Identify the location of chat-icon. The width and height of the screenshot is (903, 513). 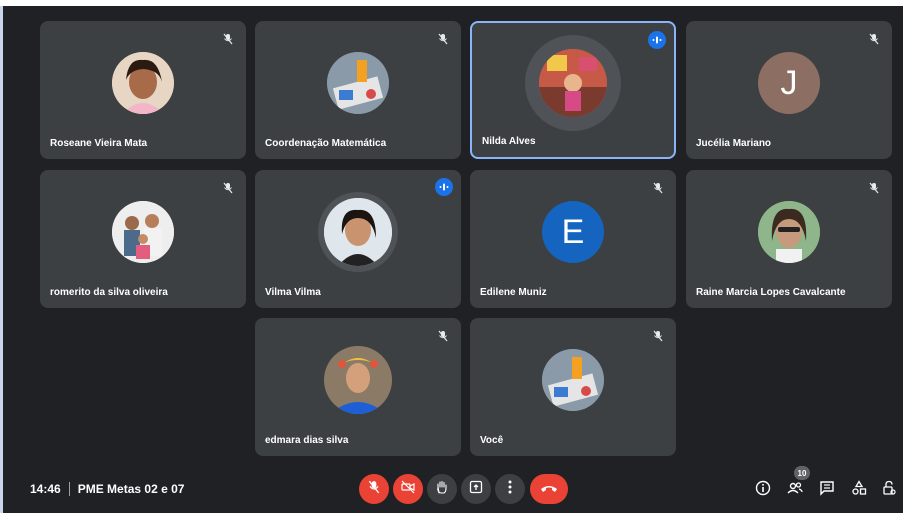
(827, 490).